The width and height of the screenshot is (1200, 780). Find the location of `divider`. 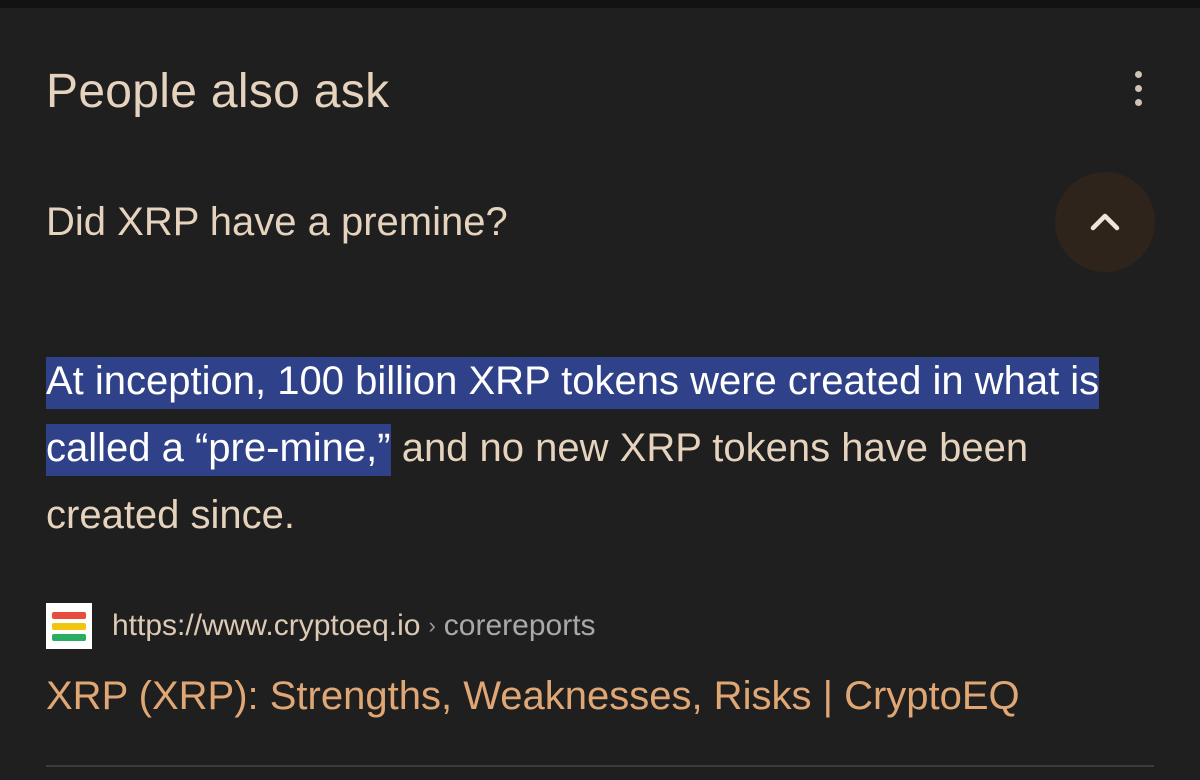

divider is located at coordinates (600, 766).